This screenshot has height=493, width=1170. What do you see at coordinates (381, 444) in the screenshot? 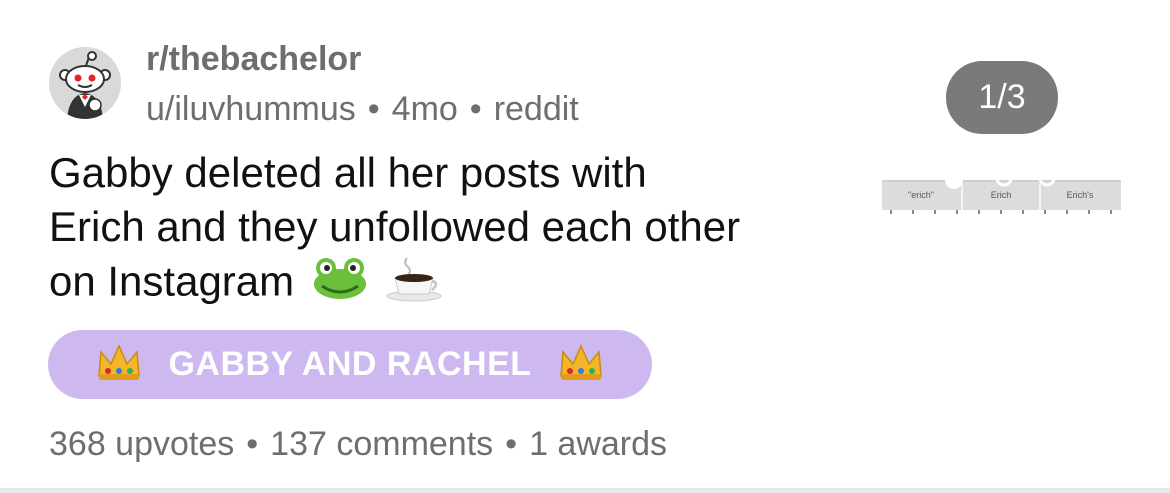
I see `comment-count: 137 comments` at bounding box center [381, 444].